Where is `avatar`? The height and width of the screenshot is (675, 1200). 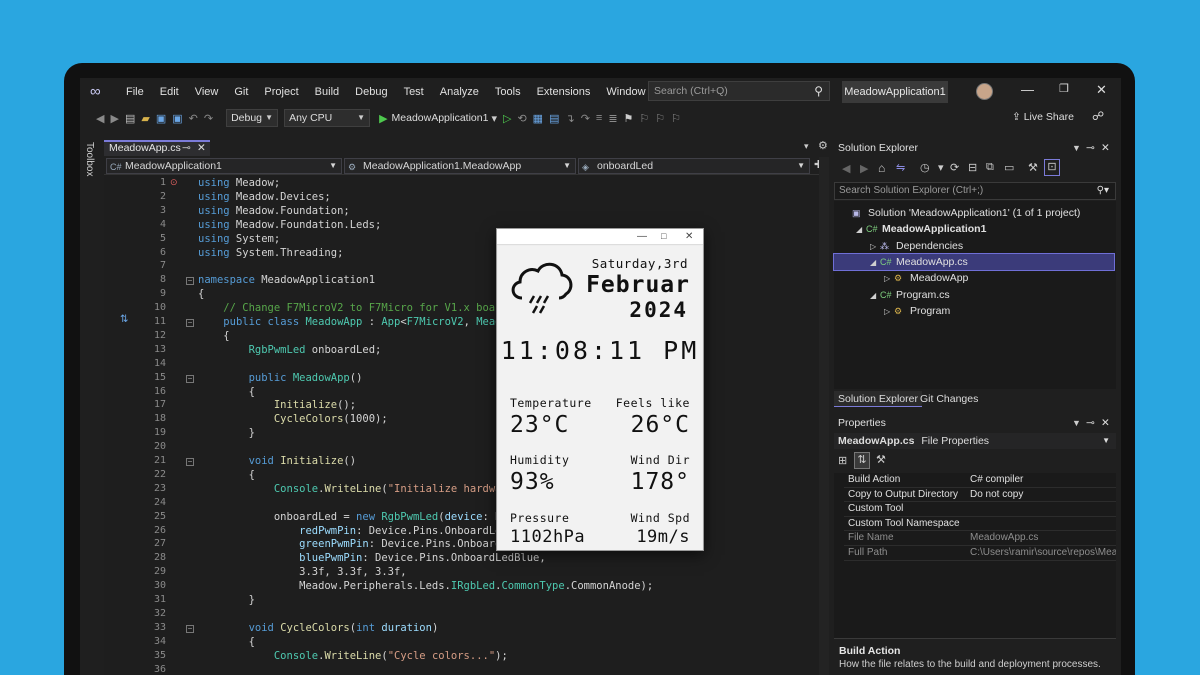
avatar is located at coordinates (984, 91).